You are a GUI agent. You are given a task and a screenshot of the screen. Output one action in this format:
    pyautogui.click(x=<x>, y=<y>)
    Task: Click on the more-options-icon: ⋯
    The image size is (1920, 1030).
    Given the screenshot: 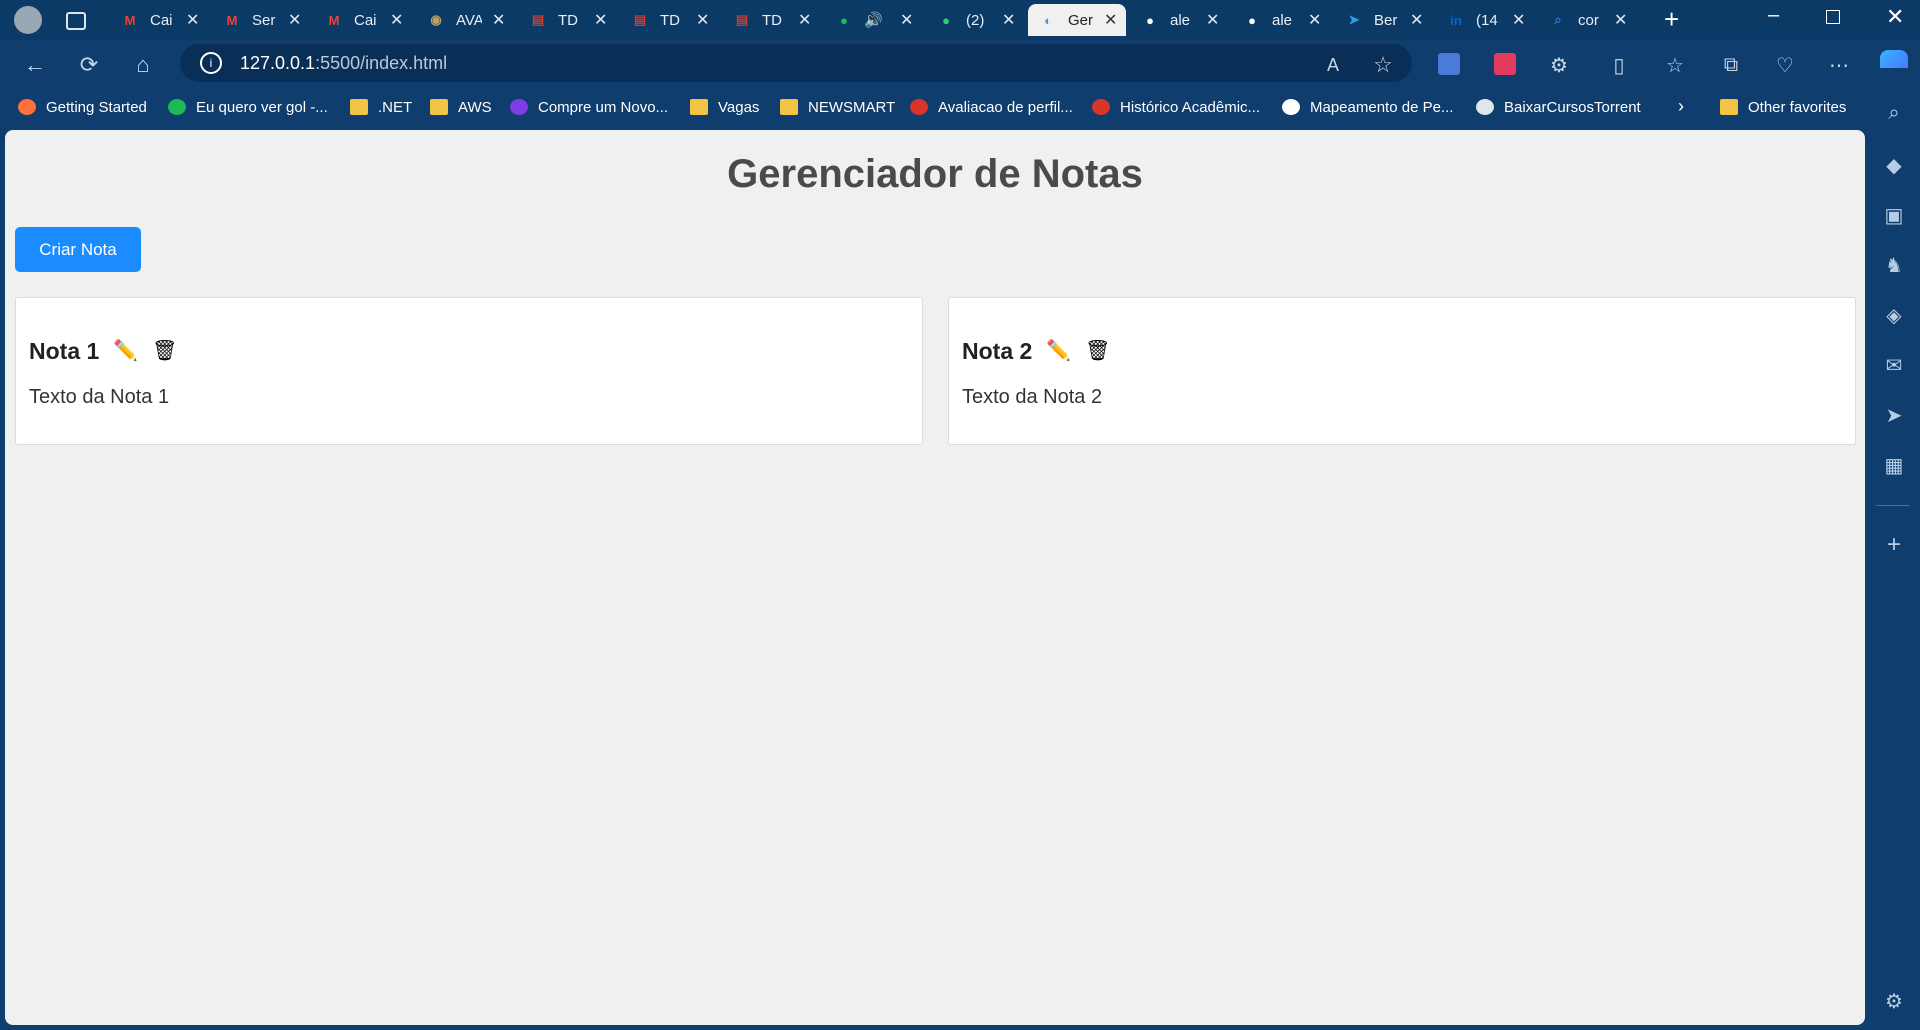 What is the action you would take?
    pyautogui.click(x=1839, y=65)
    